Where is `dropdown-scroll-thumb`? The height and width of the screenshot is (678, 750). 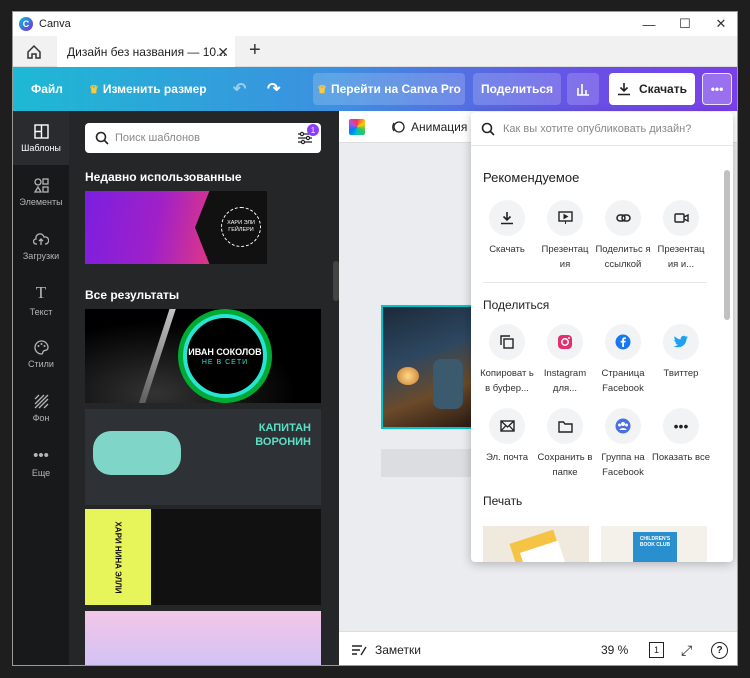
dropdown-scroll-thumb is located at coordinates (727, 245).